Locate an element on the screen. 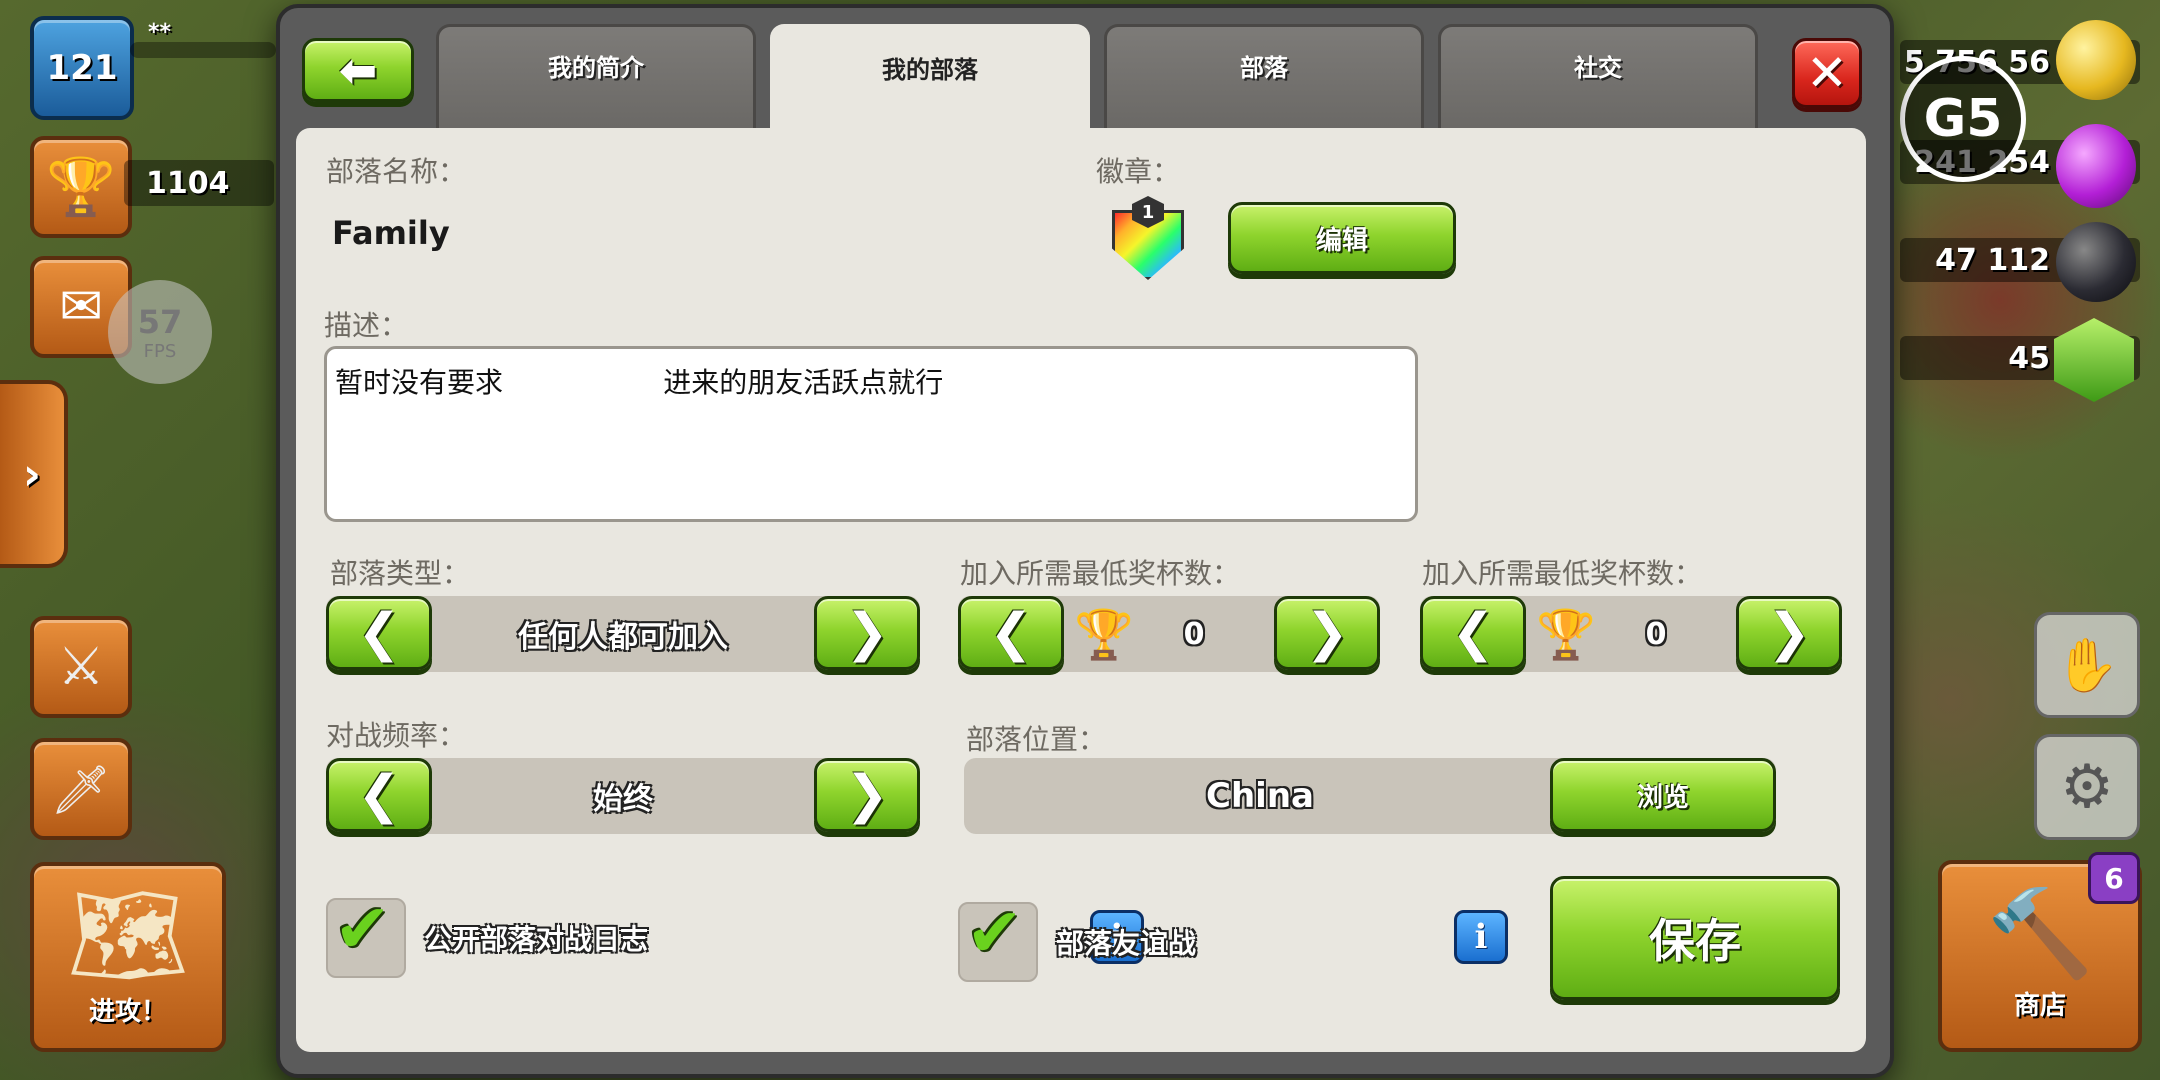  shop-badge-count: 6 is located at coordinates (2114, 878).